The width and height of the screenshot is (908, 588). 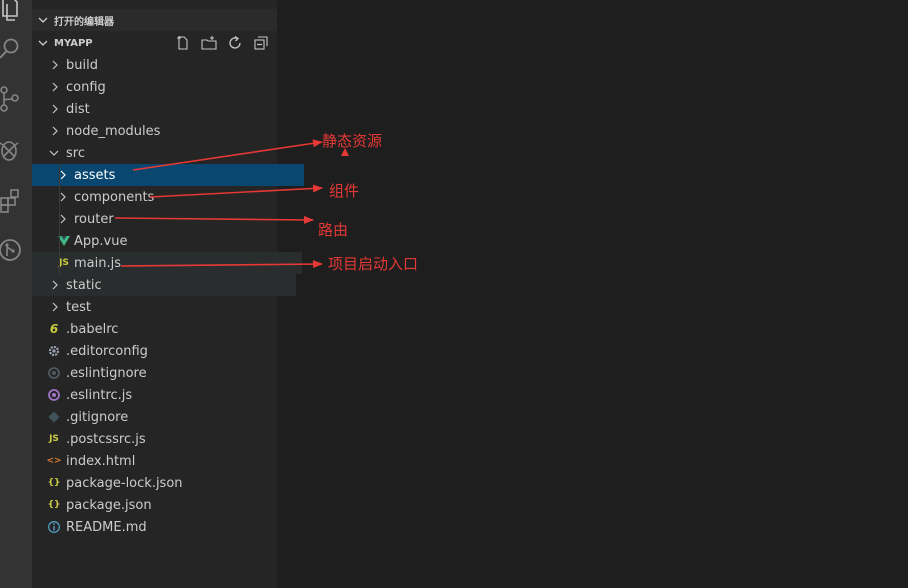 What do you see at coordinates (113, 131) in the screenshot?
I see `tree-item-label: node_modules` at bounding box center [113, 131].